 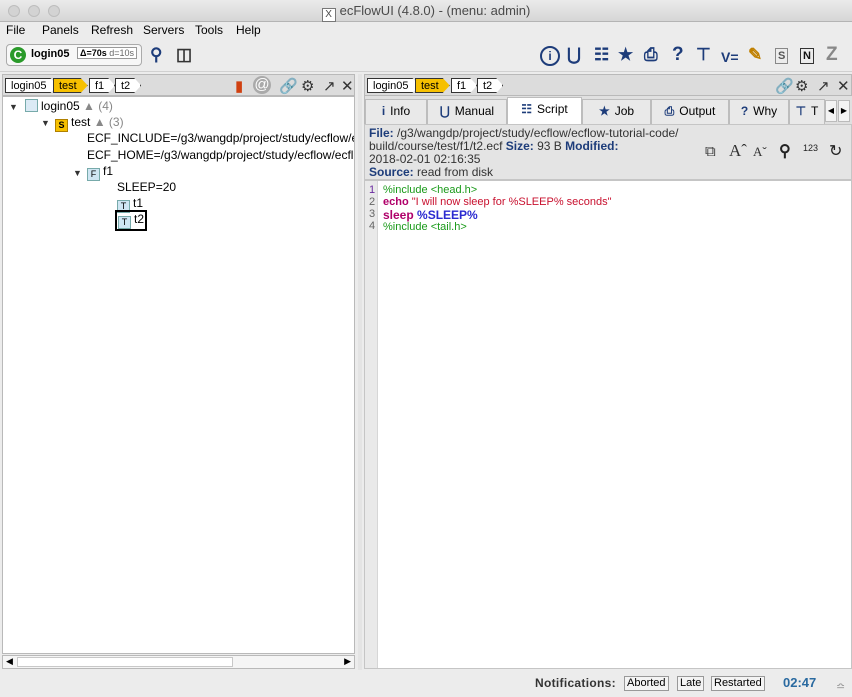 What do you see at coordinates (262, 85) in the screenshot?
I see `at-icon: @` at bounding box center [262, 85].